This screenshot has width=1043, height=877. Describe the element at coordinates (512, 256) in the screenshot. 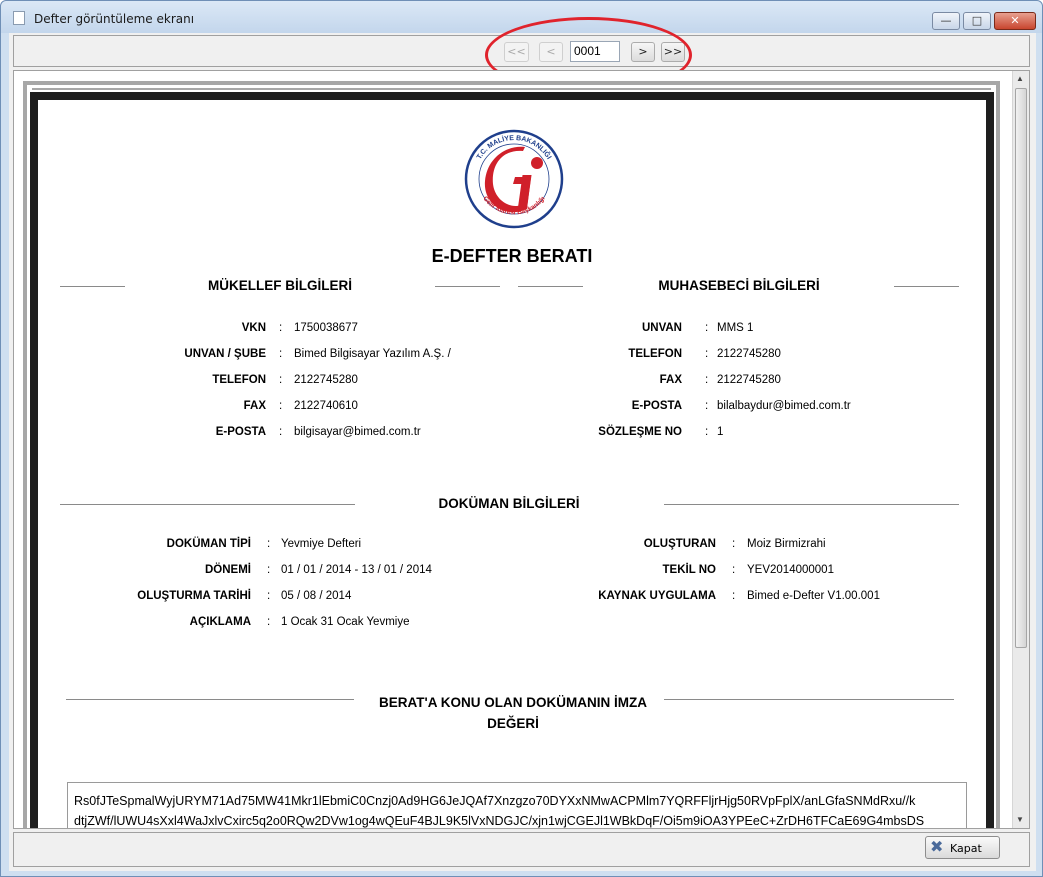

I see `document-title: E-DEFTER BERATI` at that location.